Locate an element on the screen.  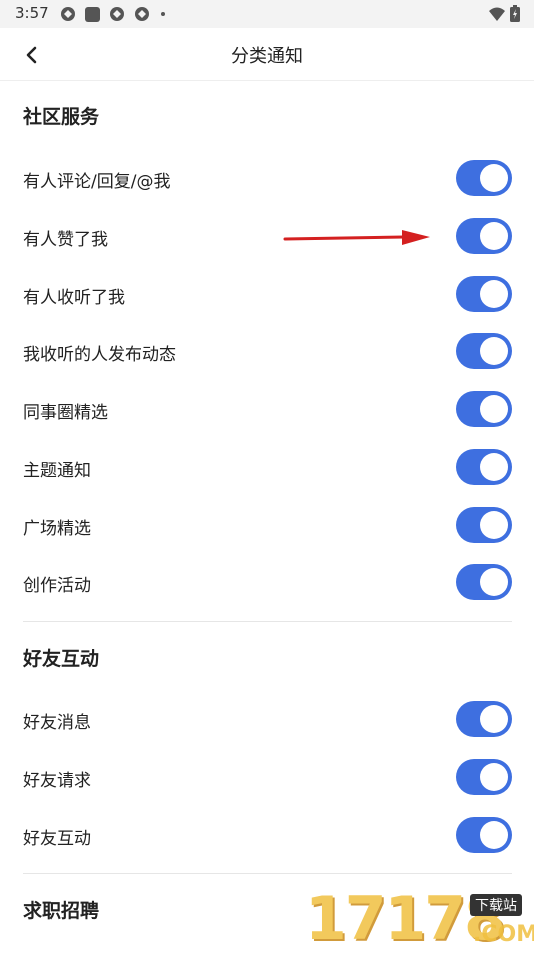
setting-row: 好友消息 is located at coordinates (267, 719).